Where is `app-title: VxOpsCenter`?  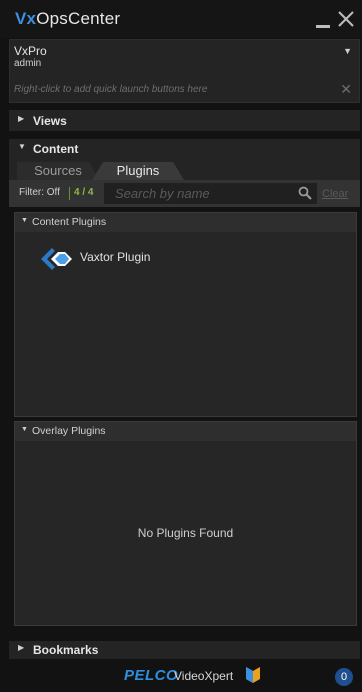 app-title: VxOpsCenter is located at coordinates (67, 19).